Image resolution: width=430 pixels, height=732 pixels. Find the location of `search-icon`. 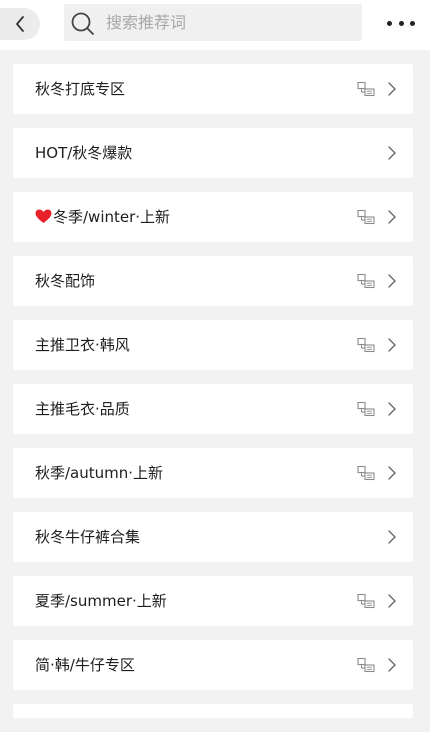

search-icon is located at coordinates (82, 23).